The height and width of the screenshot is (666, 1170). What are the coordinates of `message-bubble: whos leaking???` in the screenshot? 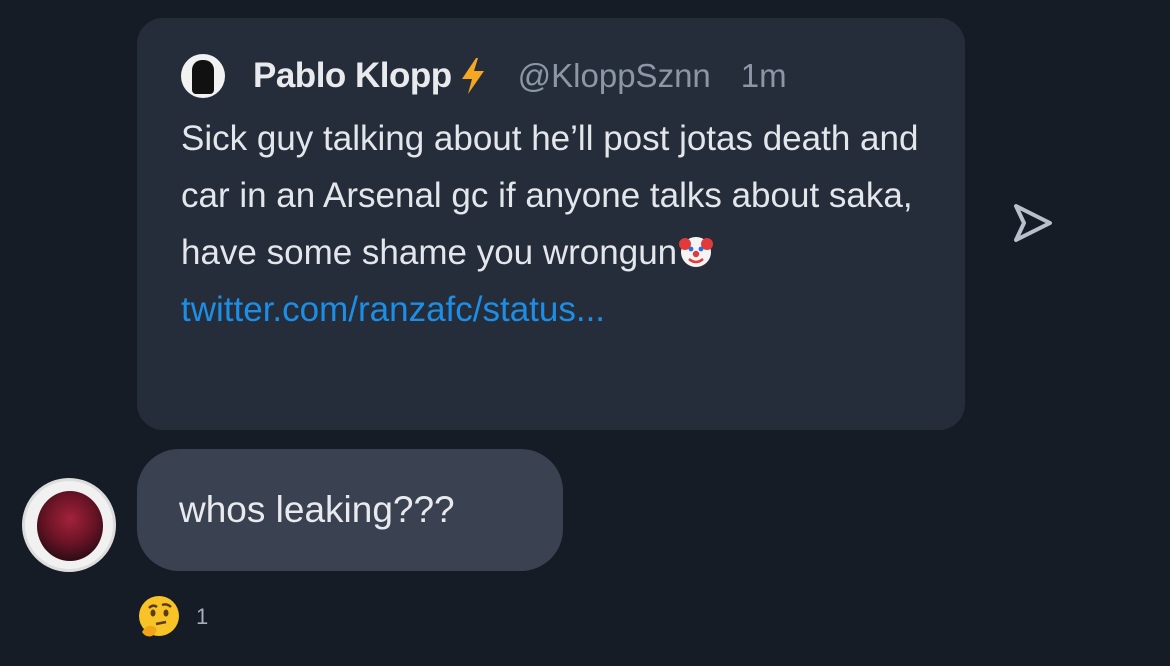 It's located at (350, 510).